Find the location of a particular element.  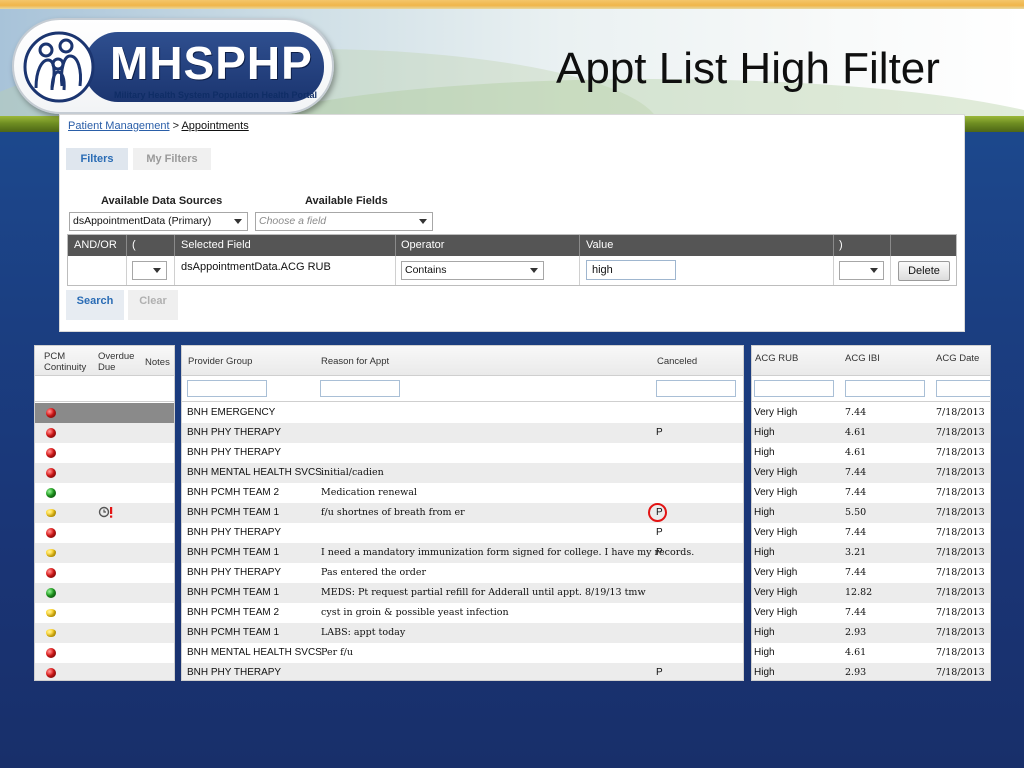

top-accent-strip is located at coordinates (512, 4).